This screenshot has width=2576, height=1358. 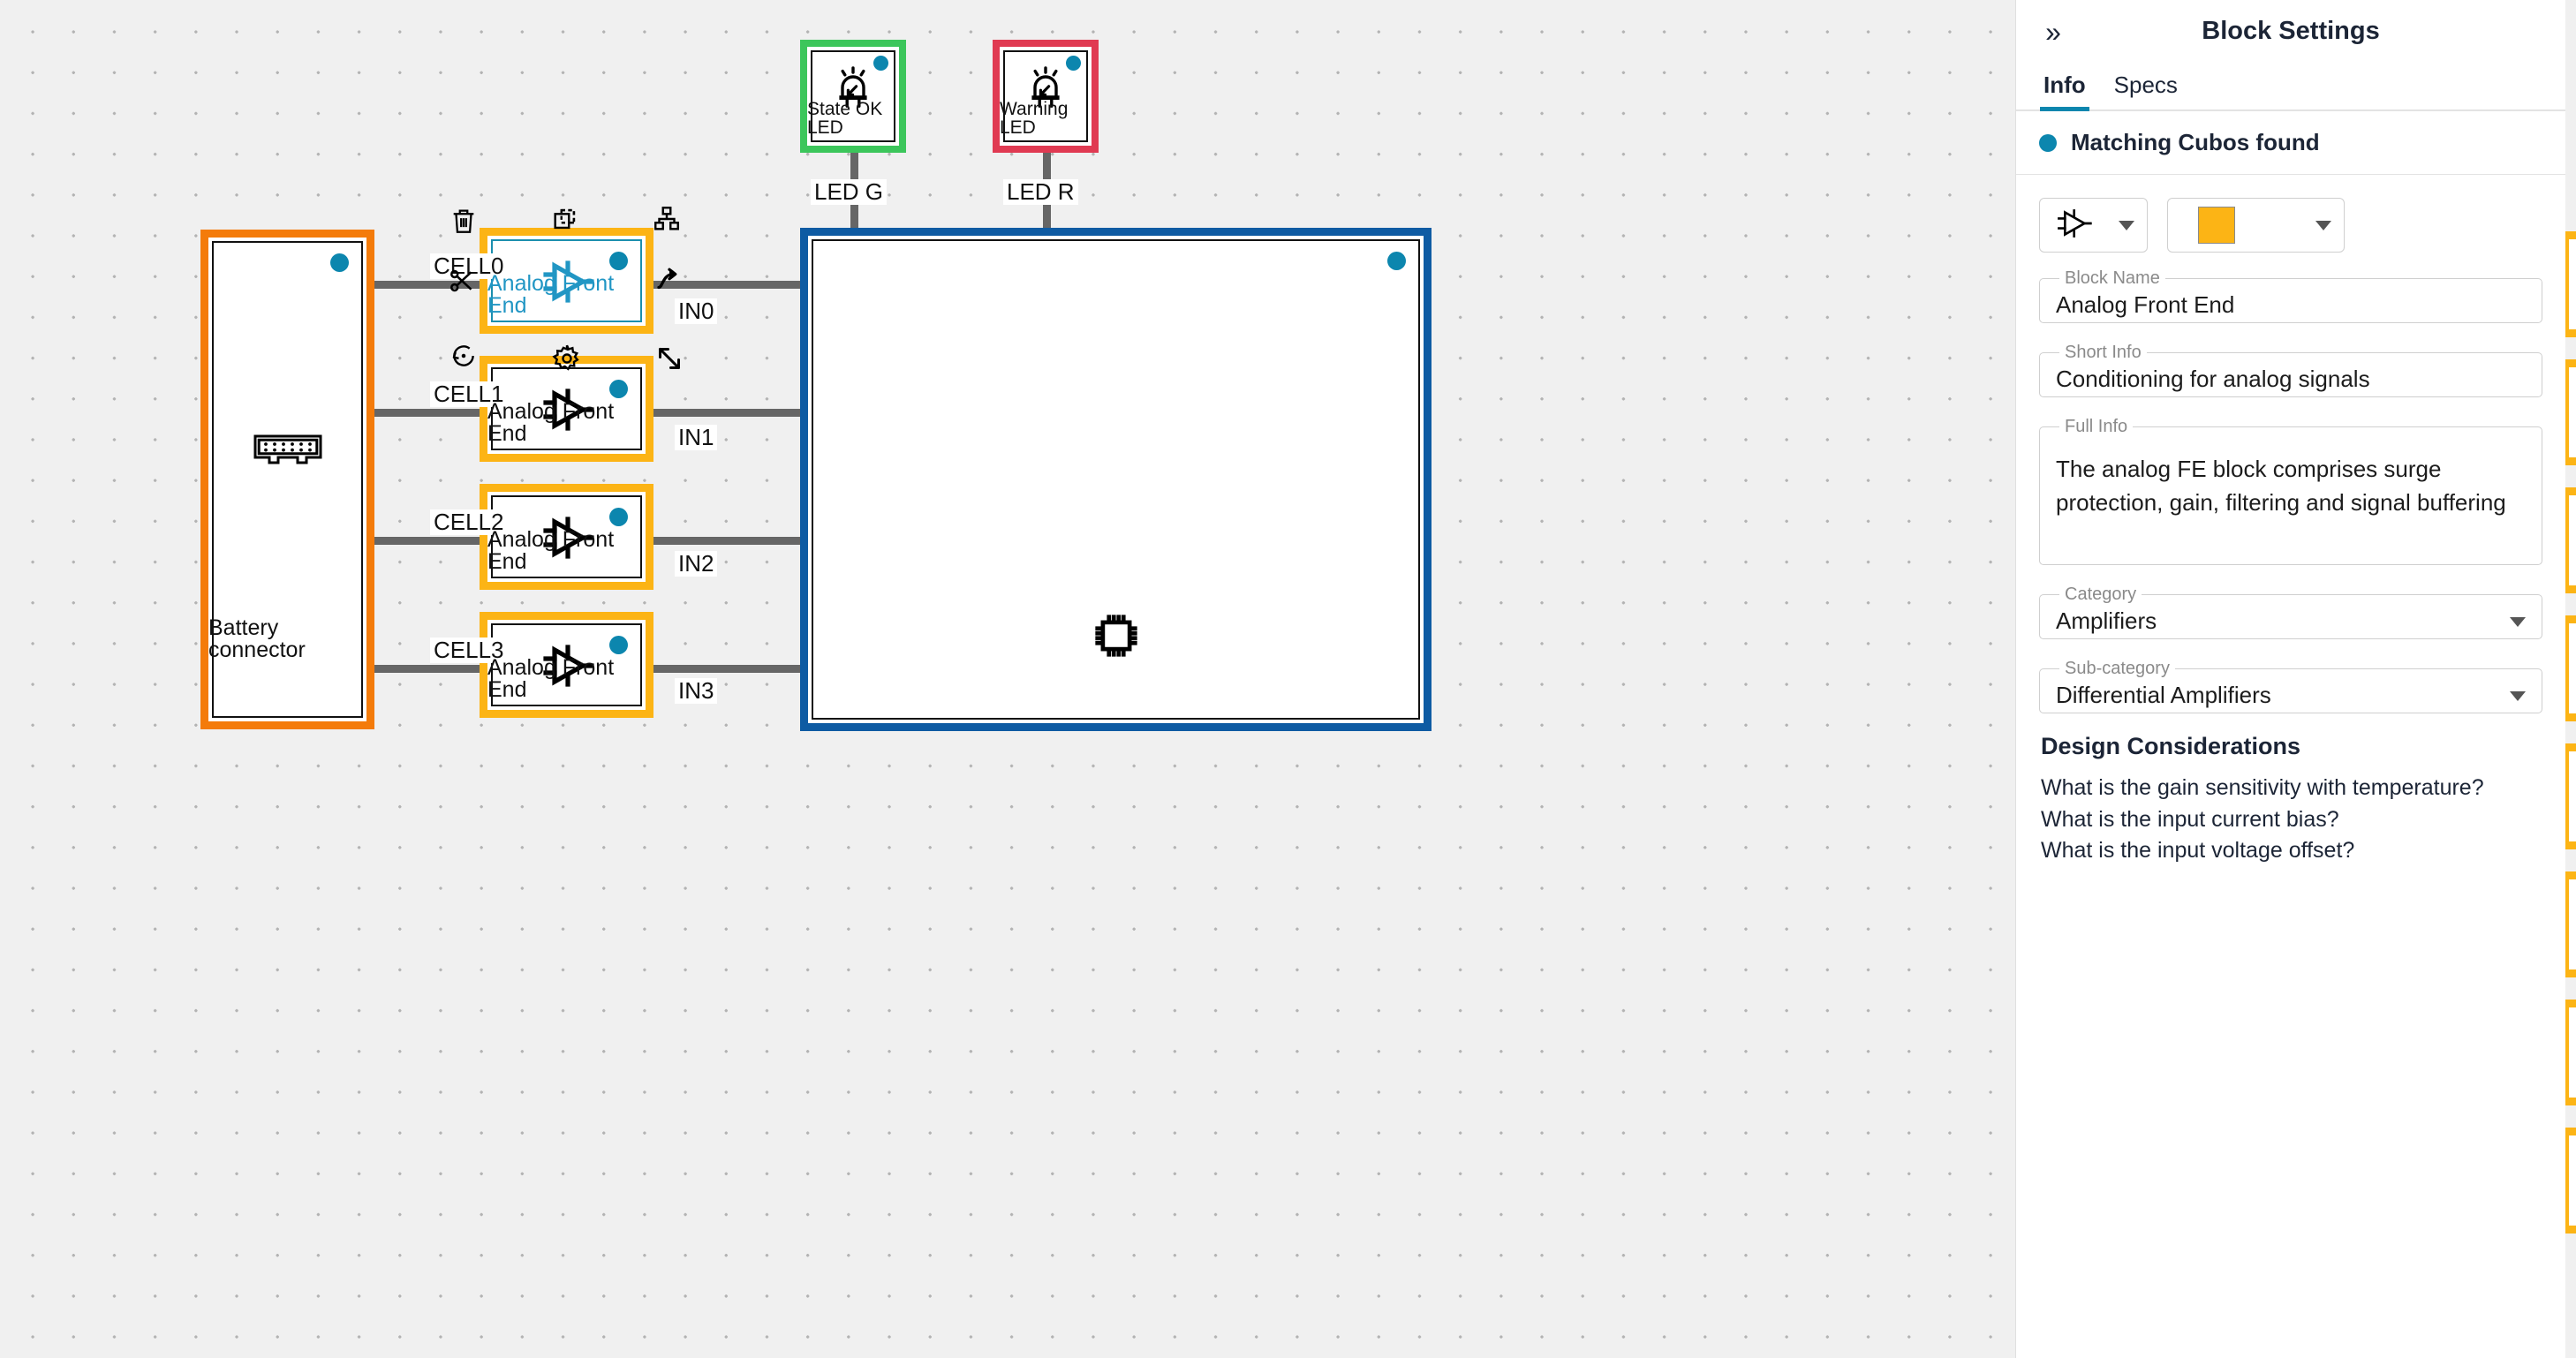 What do you see at coordinates (696, 691) in the screenshot?
I see `wire-label-in3: IN3` at bounding box center [696, 691].